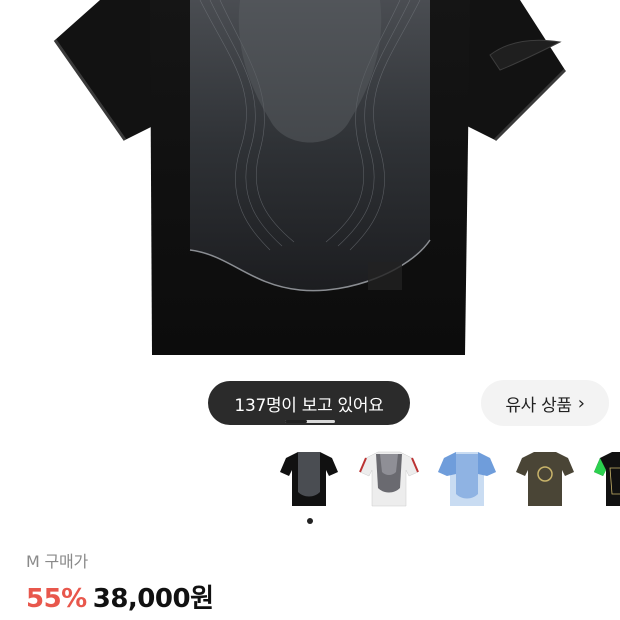 This screenshot has height=620, width=620. I want to click on olive-jersey-thumb-icon, so click(545, 479).